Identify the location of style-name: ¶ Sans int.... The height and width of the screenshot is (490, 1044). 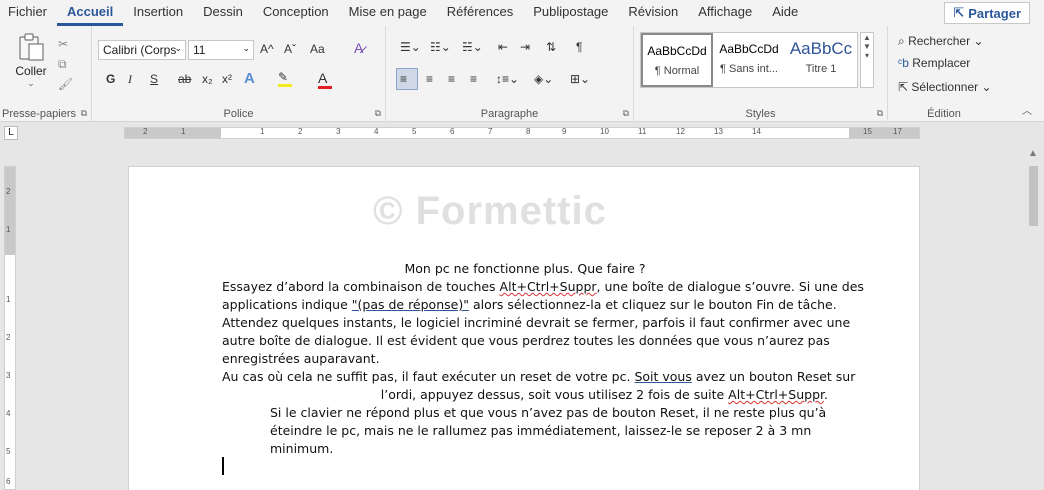
(749, 69).